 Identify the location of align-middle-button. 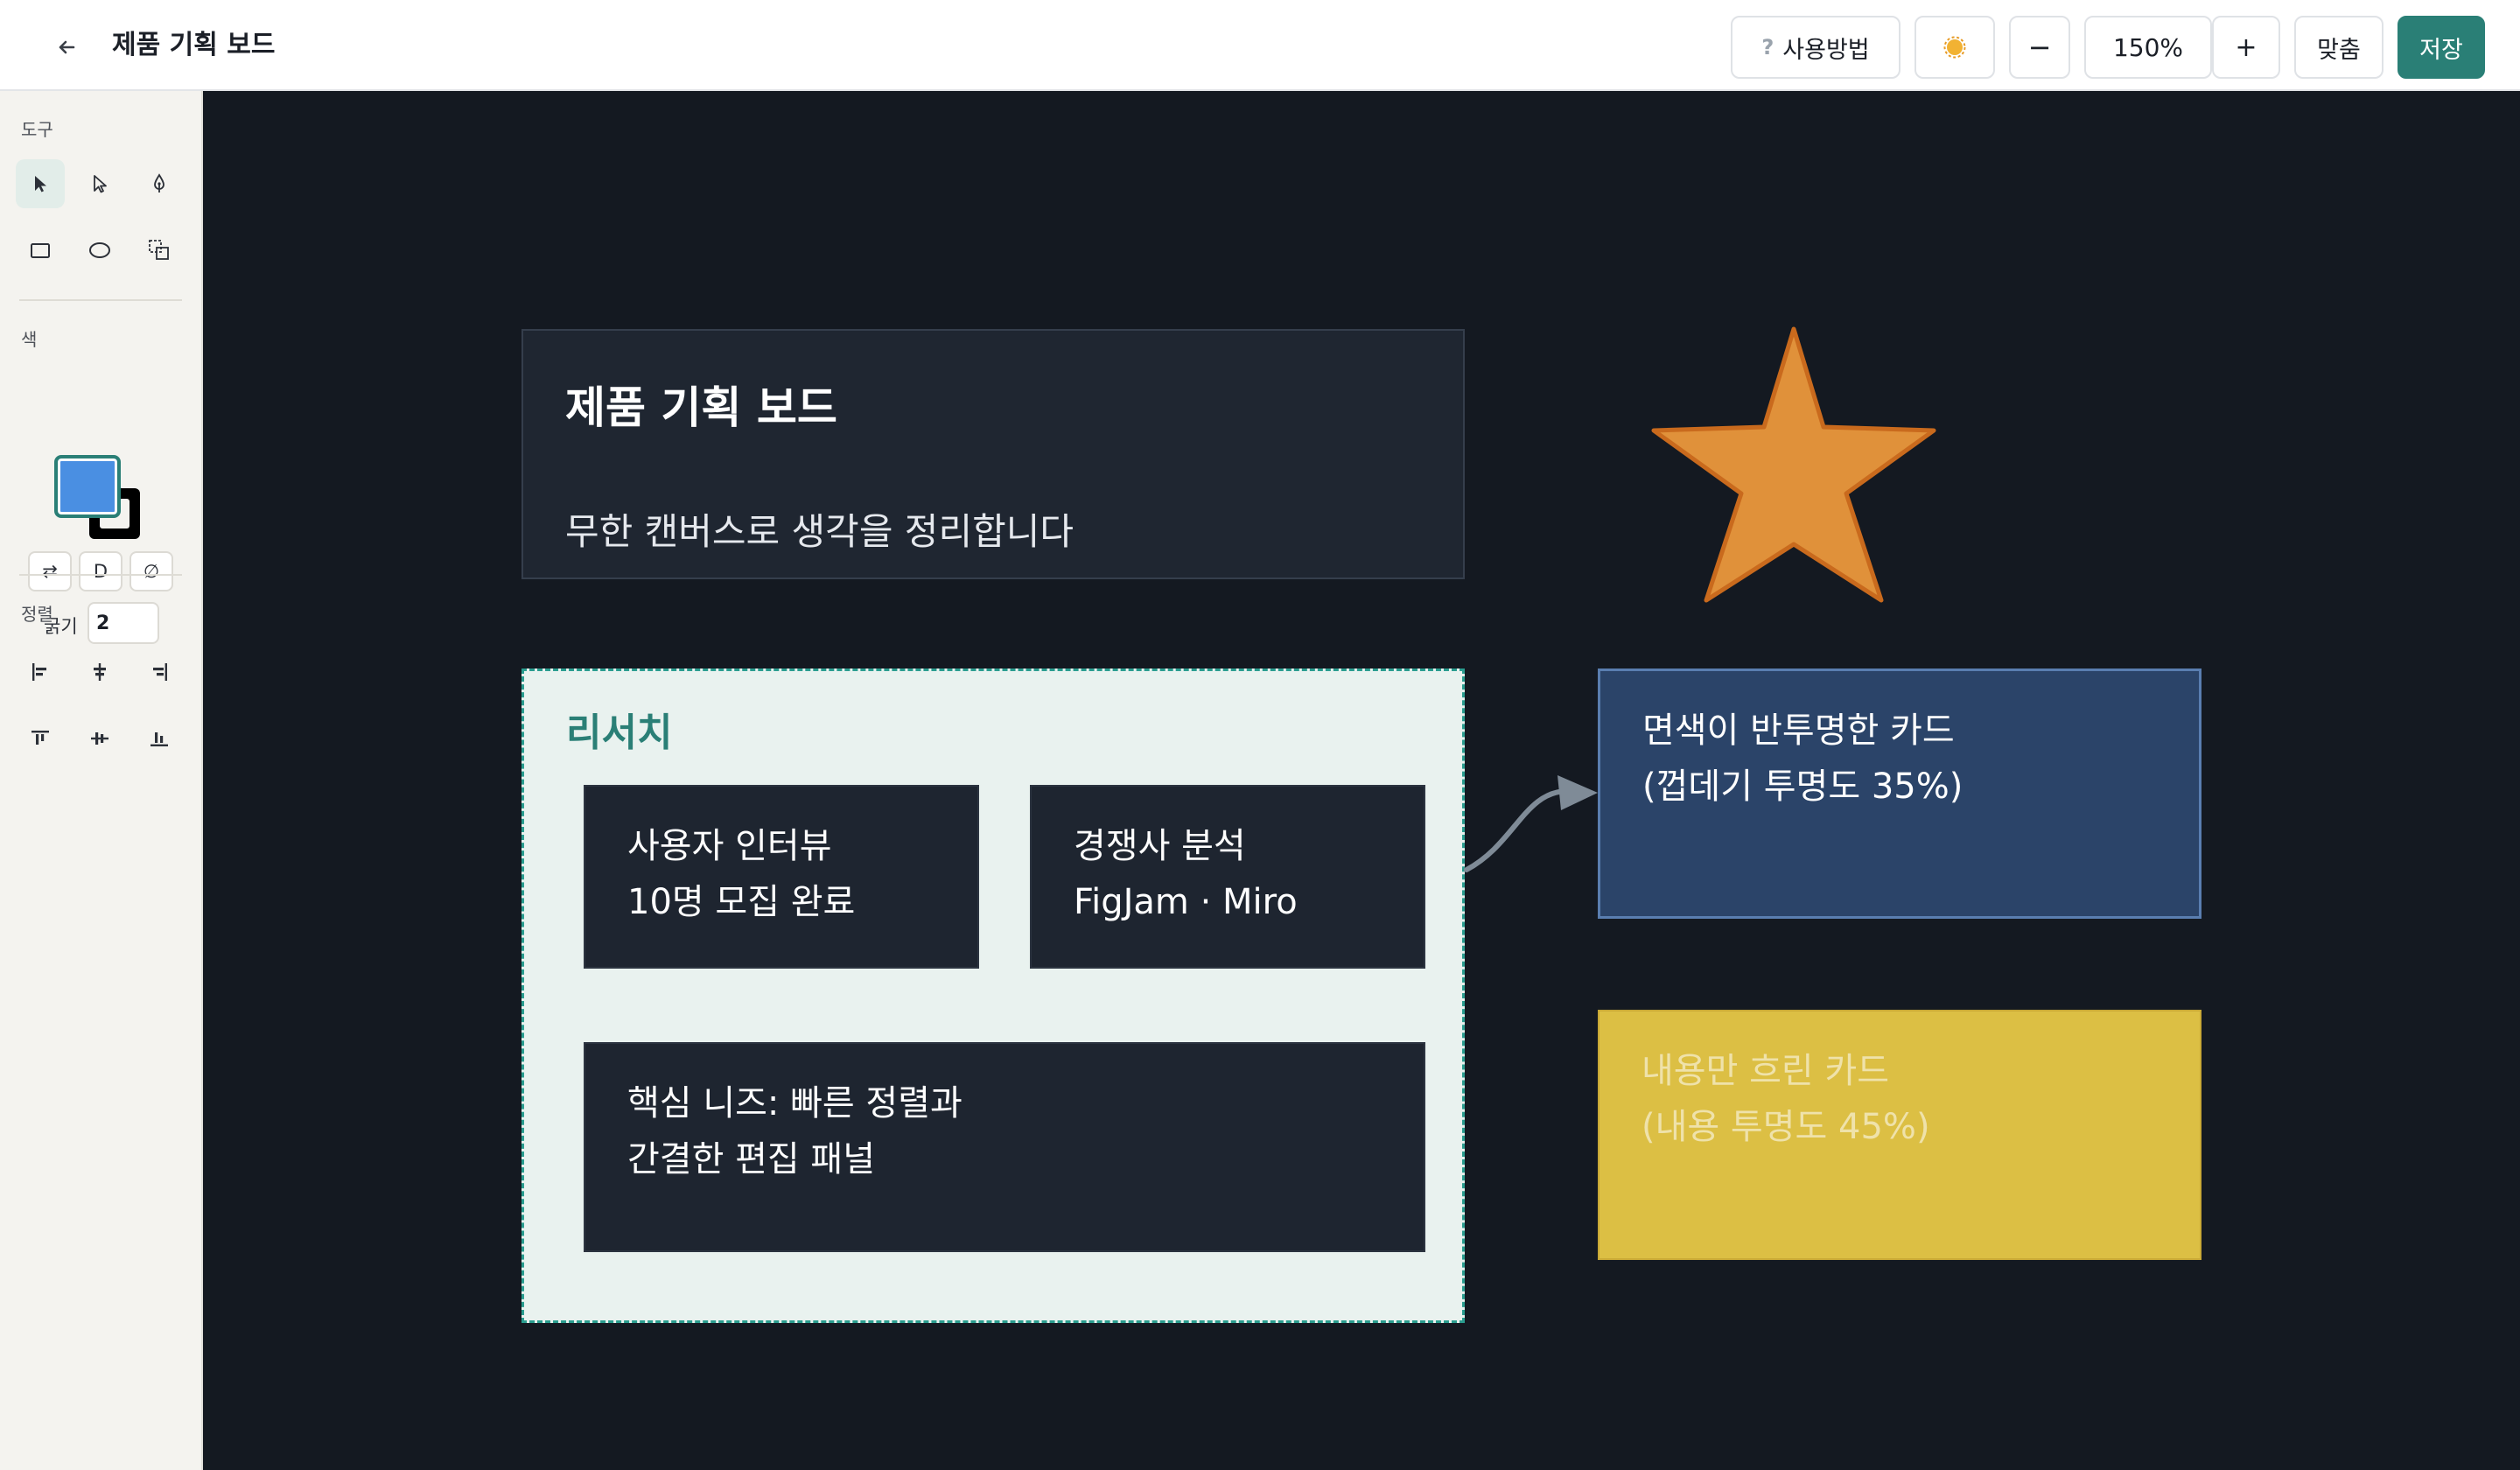
(99, 738).